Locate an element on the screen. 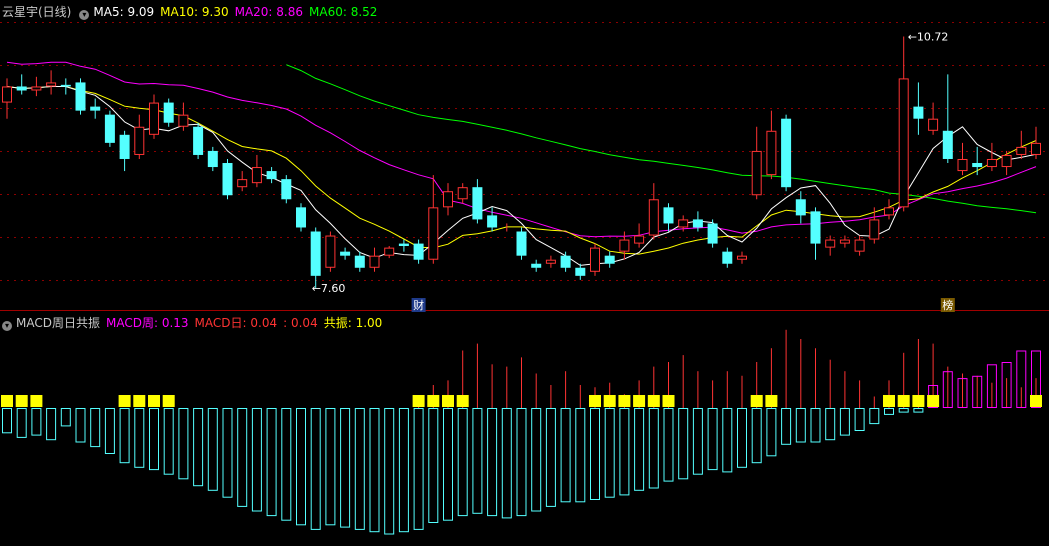 The image size is (1049, 546). stock-title: 云星宇(日线) is located at coordinates (37, 12).